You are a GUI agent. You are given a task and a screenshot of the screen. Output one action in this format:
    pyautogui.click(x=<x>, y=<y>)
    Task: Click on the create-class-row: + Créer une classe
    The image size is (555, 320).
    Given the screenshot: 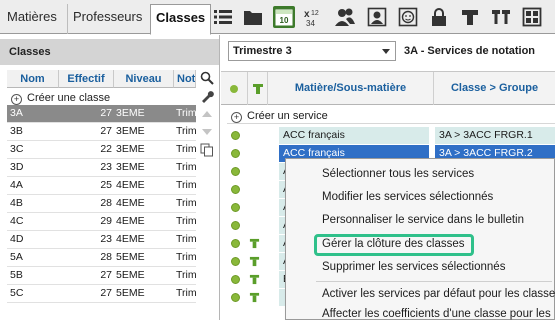 What is the action you would take?
    pyautogui.click(x=101, y=98)
    